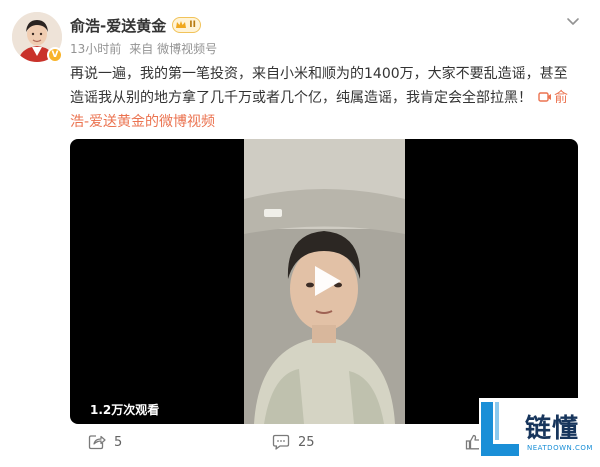 This screenshot has width=600, height=467. Describe the element at coordinates (181, 24) in the screenshot. I see `crown-icon` at that location.